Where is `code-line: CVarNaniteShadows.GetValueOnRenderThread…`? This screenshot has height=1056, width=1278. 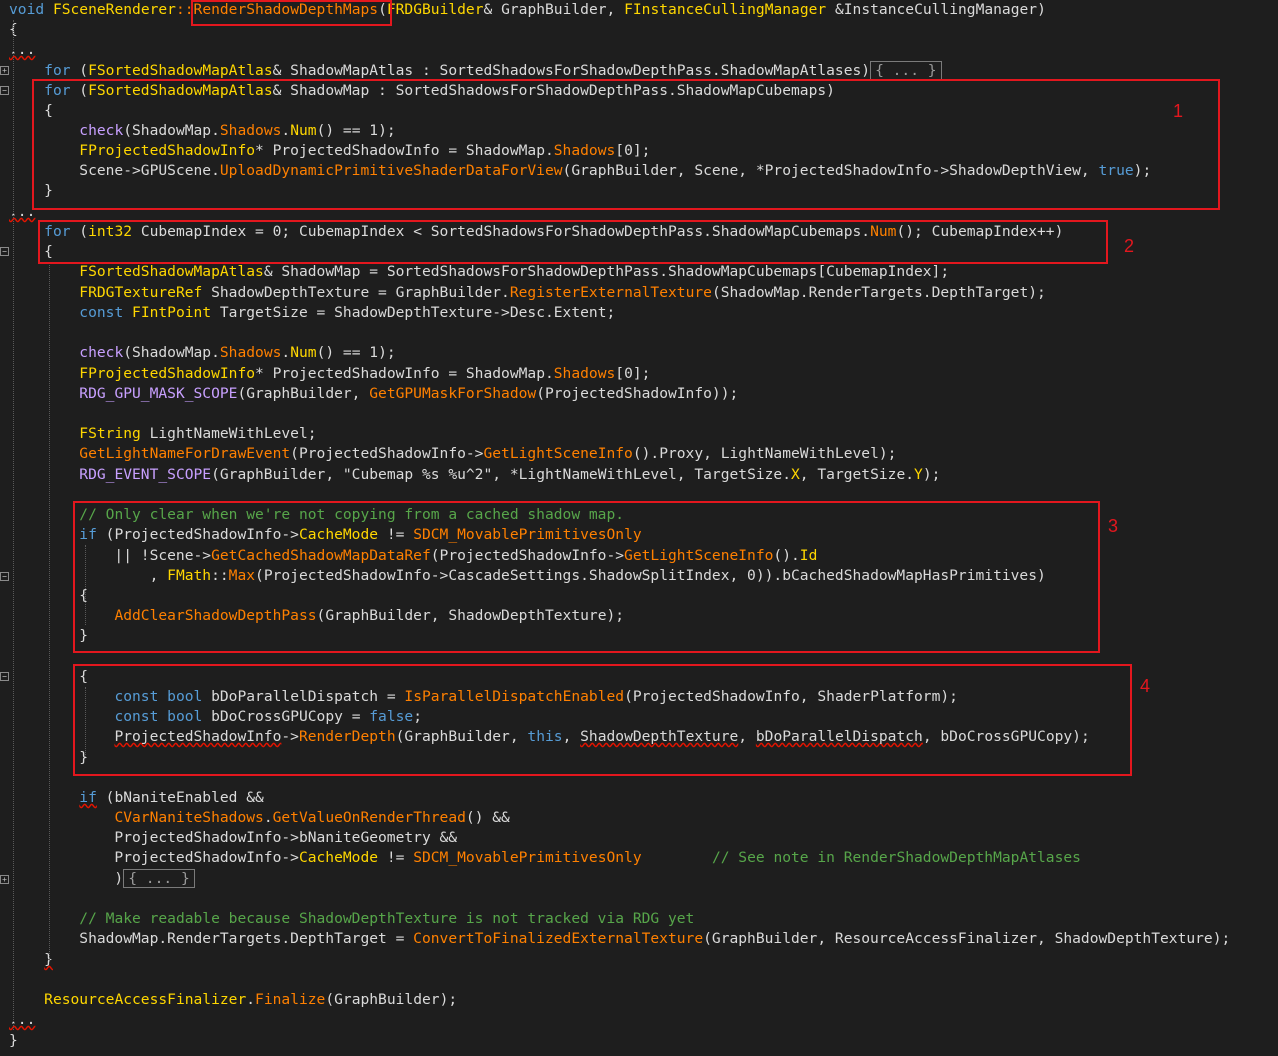
code-line: CVarNaniteShadows.GetValueOnRenderThread… is located at coordinates (259, 818).